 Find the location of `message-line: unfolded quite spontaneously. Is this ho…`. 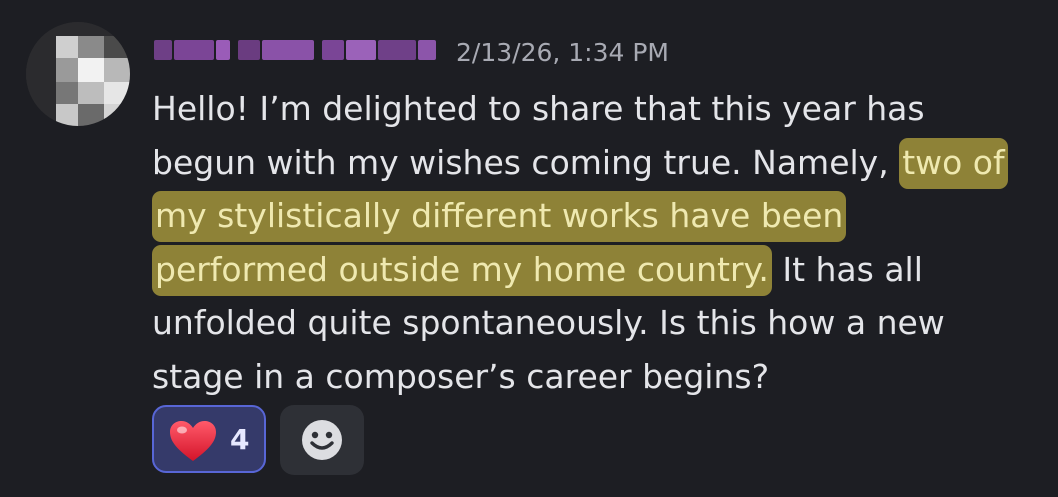

message-line: unfolded quite spontaneously. Is this ho… is located at coordinates (592, 323).